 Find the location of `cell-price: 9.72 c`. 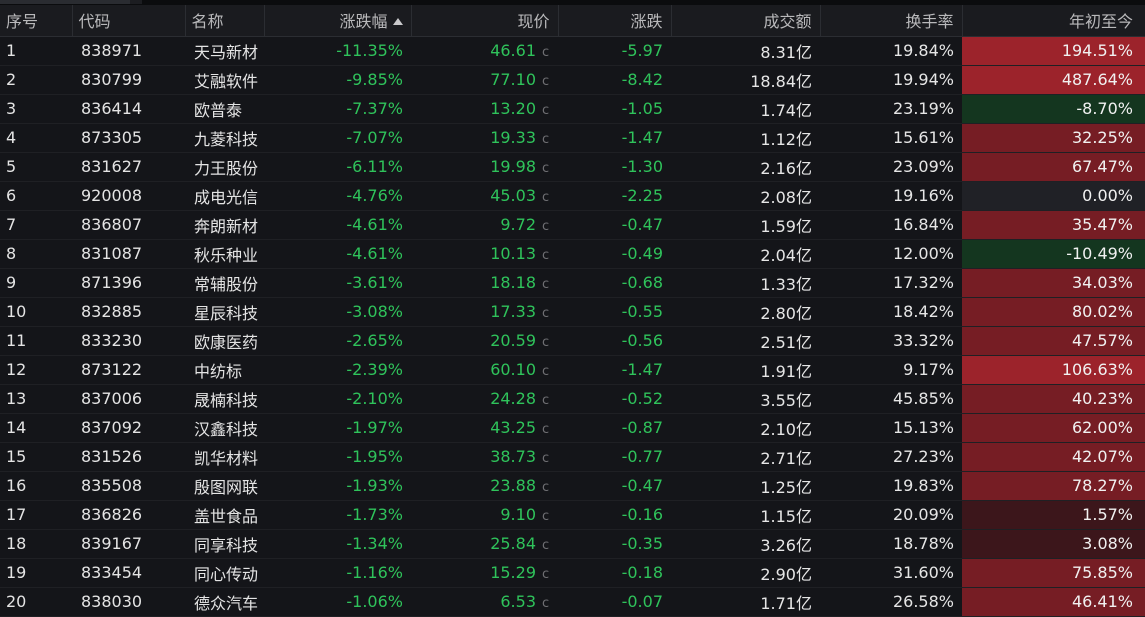

cell-price: 9.72 c is located at coordinates (484, 225).